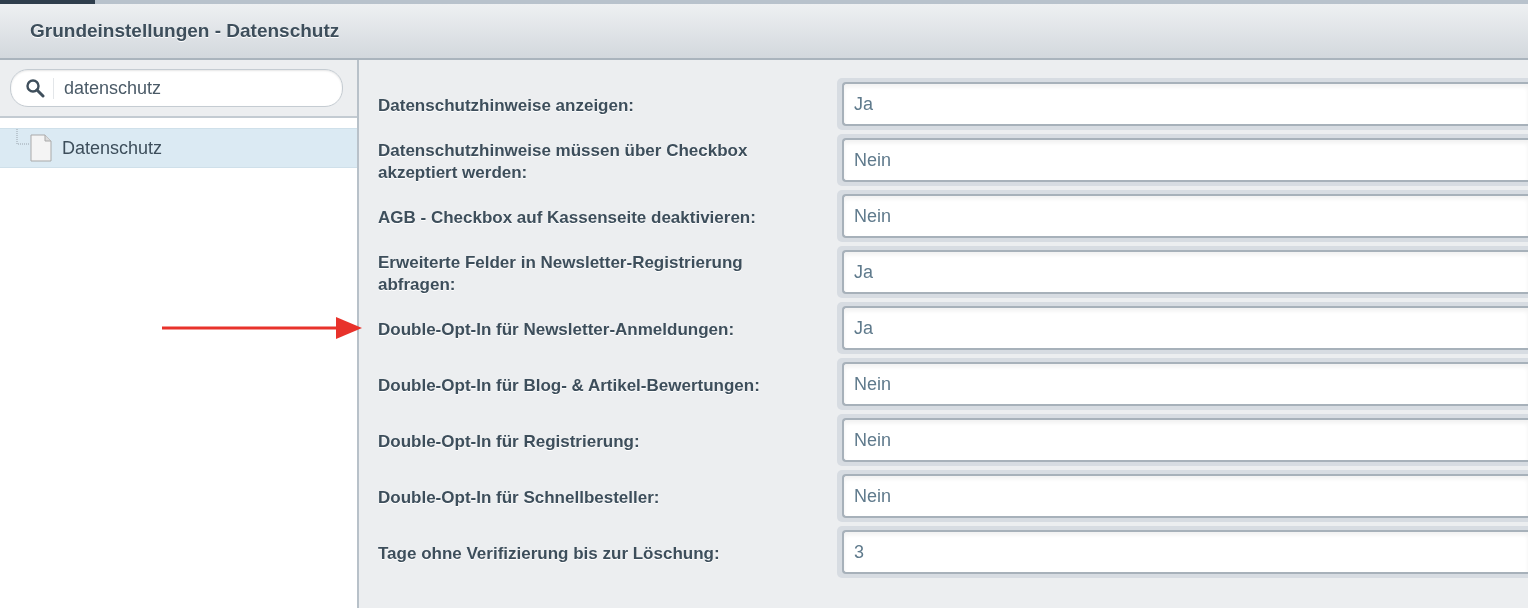 The image size is (1528, 608). What do you see at coordinates (509, 442) in the screenshot?
I see `setting-label: Double-Opt-In für Registrierung:` at bounding box center [509, 442].